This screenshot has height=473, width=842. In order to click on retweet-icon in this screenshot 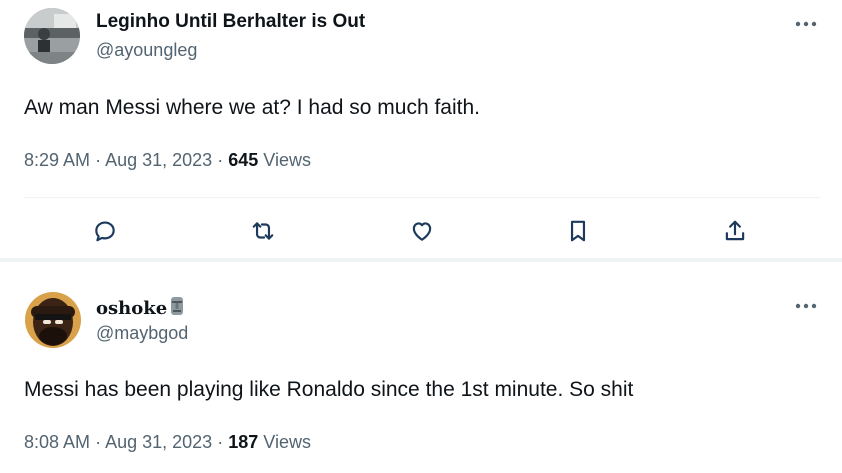, I will do `click(263, 231)`.